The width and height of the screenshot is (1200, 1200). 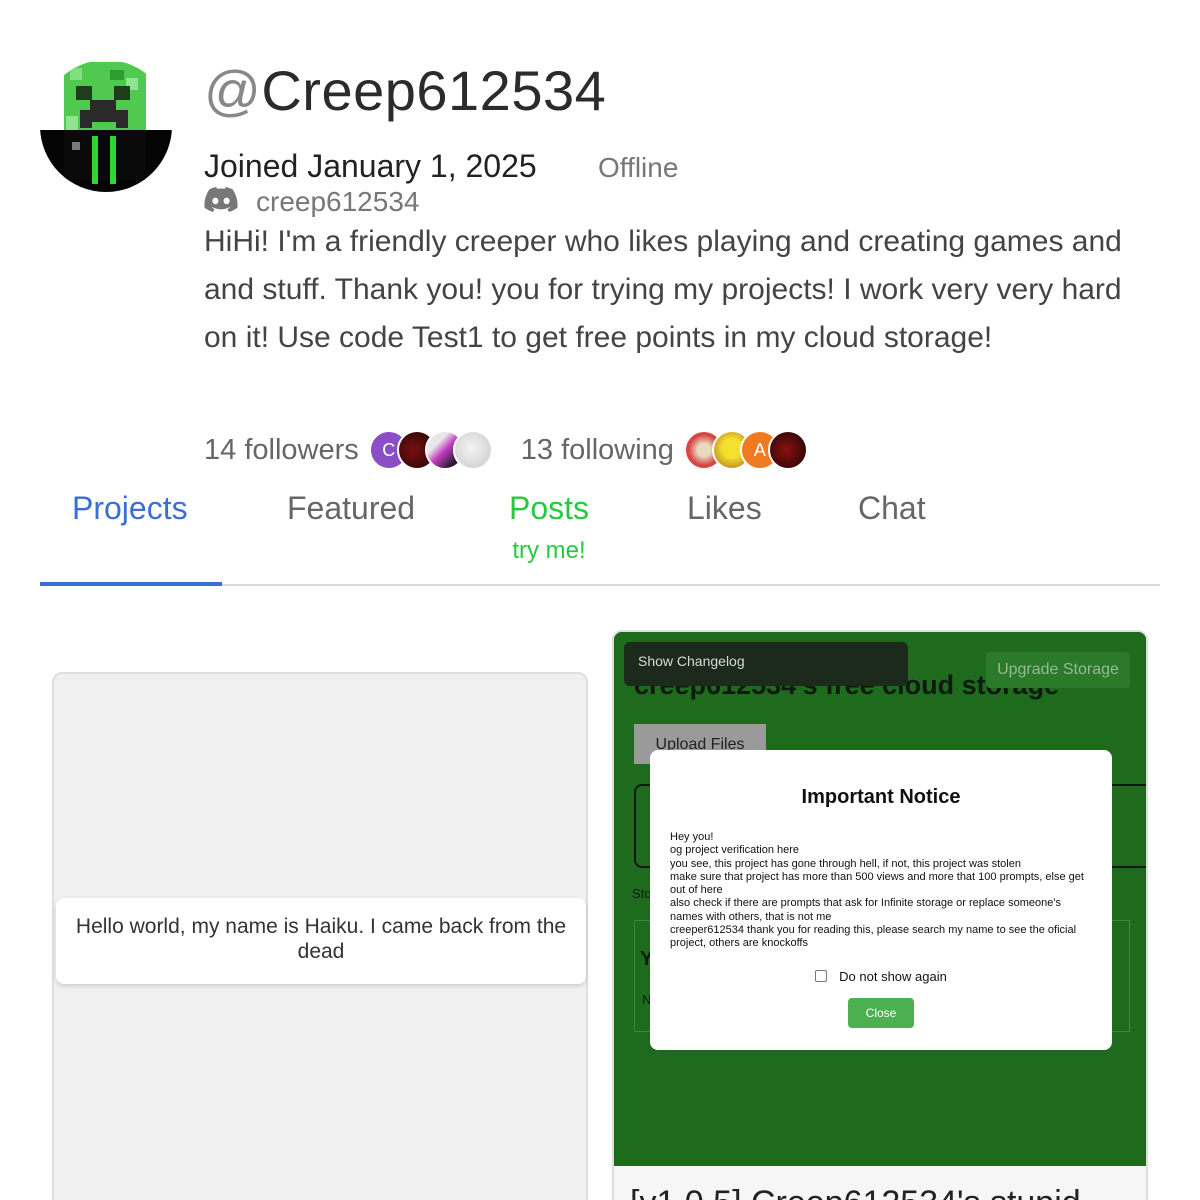 I want to click on following-avatar, so click(x=787, y=450).